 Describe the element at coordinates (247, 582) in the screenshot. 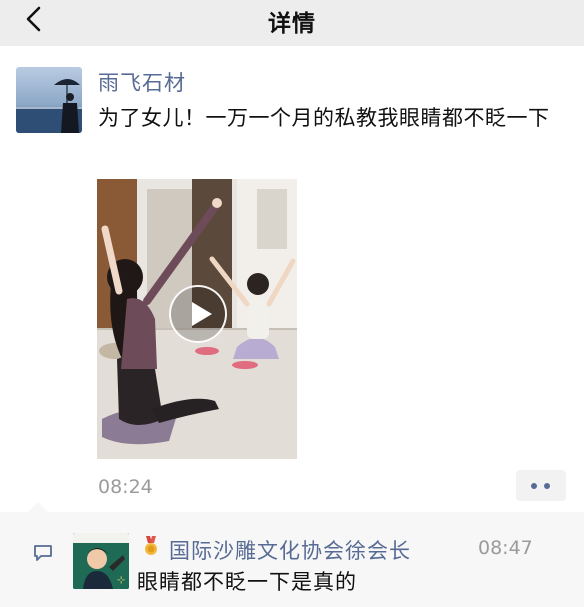

I see `comment-text: 眼睛都不眨一下是真的` at that location.